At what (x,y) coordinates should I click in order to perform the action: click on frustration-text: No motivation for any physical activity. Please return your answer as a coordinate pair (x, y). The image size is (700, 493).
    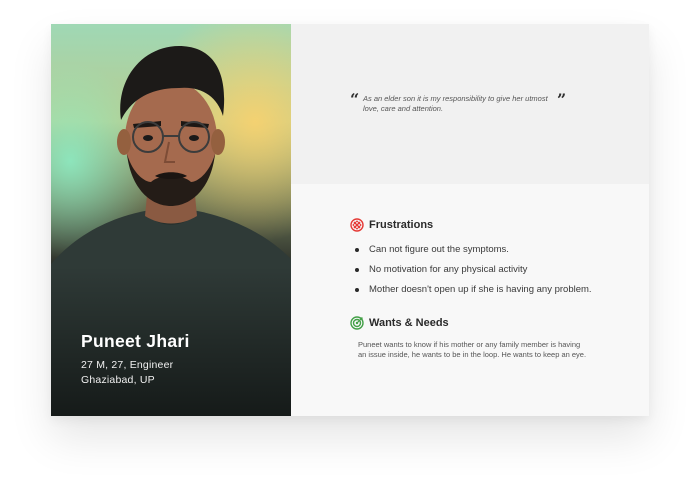
    Looking at the image, I should click on (448, 269).